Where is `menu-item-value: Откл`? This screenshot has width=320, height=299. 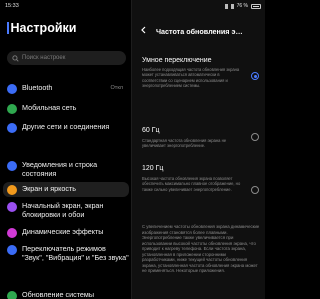 menu-item-value: Откл is located at coordinates (116, 88).